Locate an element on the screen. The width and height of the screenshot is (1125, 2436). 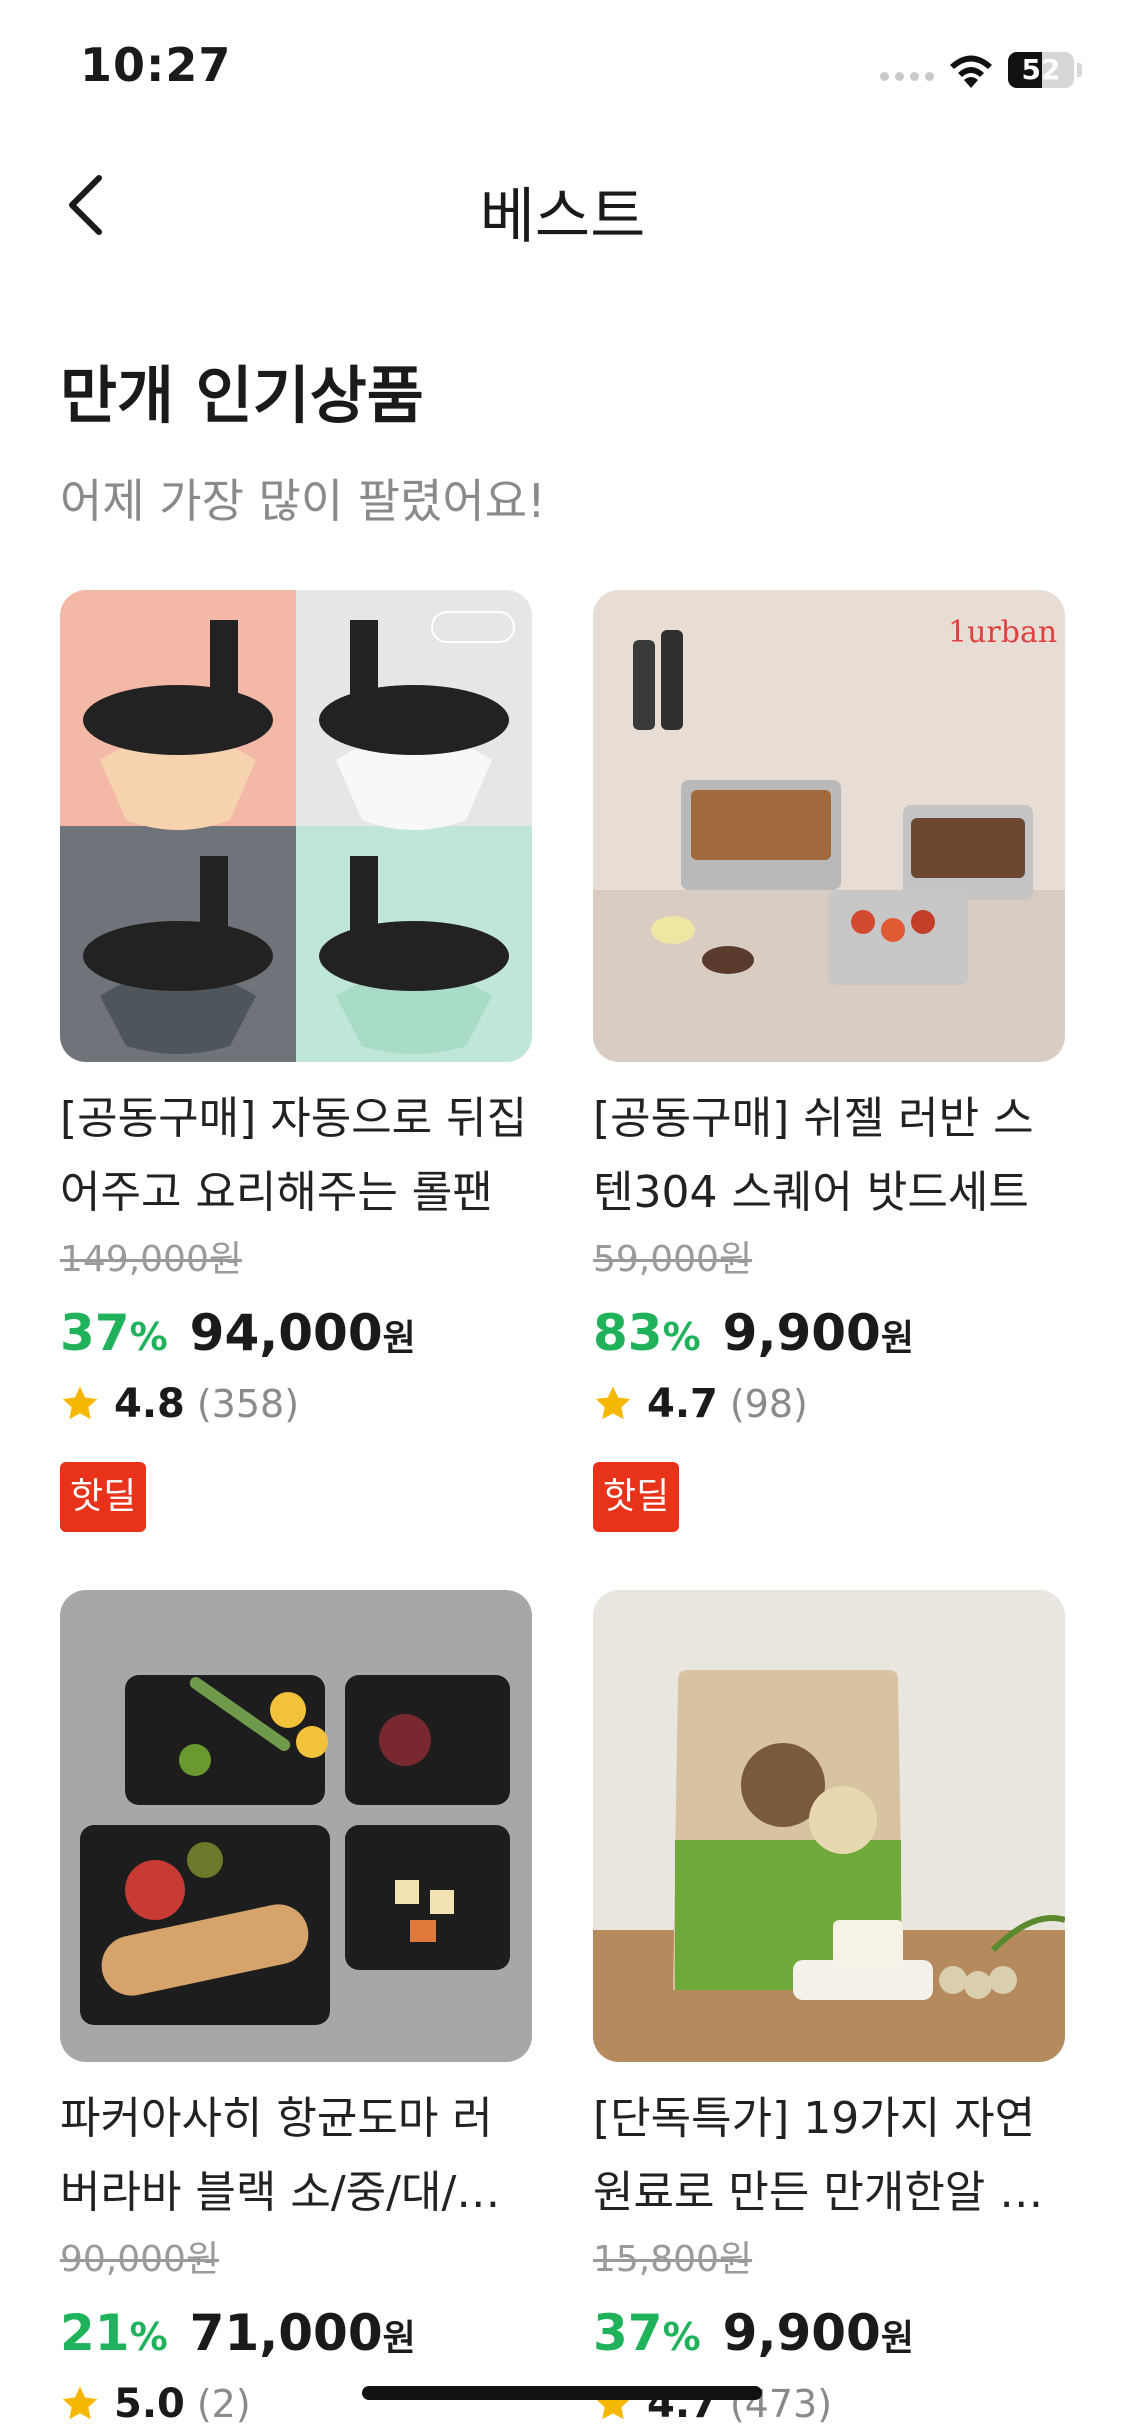
rating-row: 4.7 (473) is located at coordinates (829, 2404).